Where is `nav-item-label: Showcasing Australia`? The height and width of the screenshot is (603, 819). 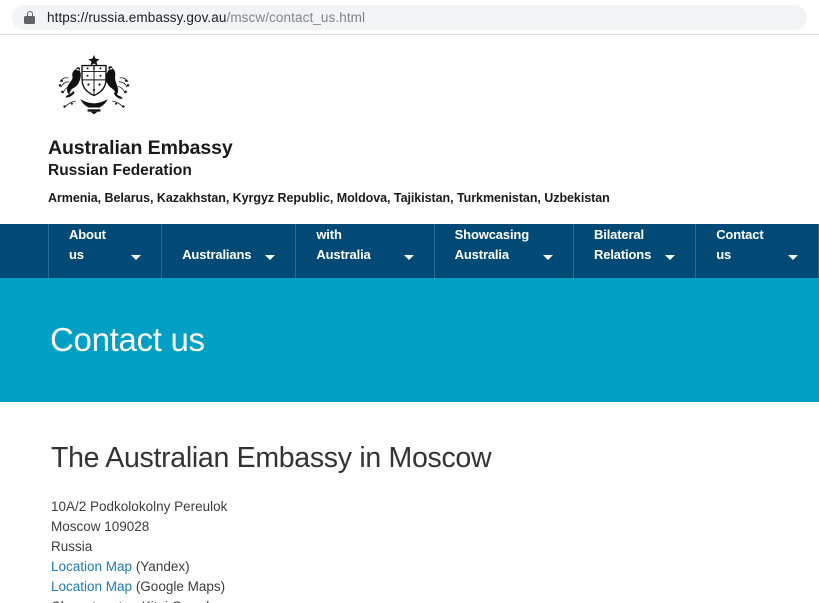 nav-item-label: Showcasing Australia is located at coordinates (492, 245).